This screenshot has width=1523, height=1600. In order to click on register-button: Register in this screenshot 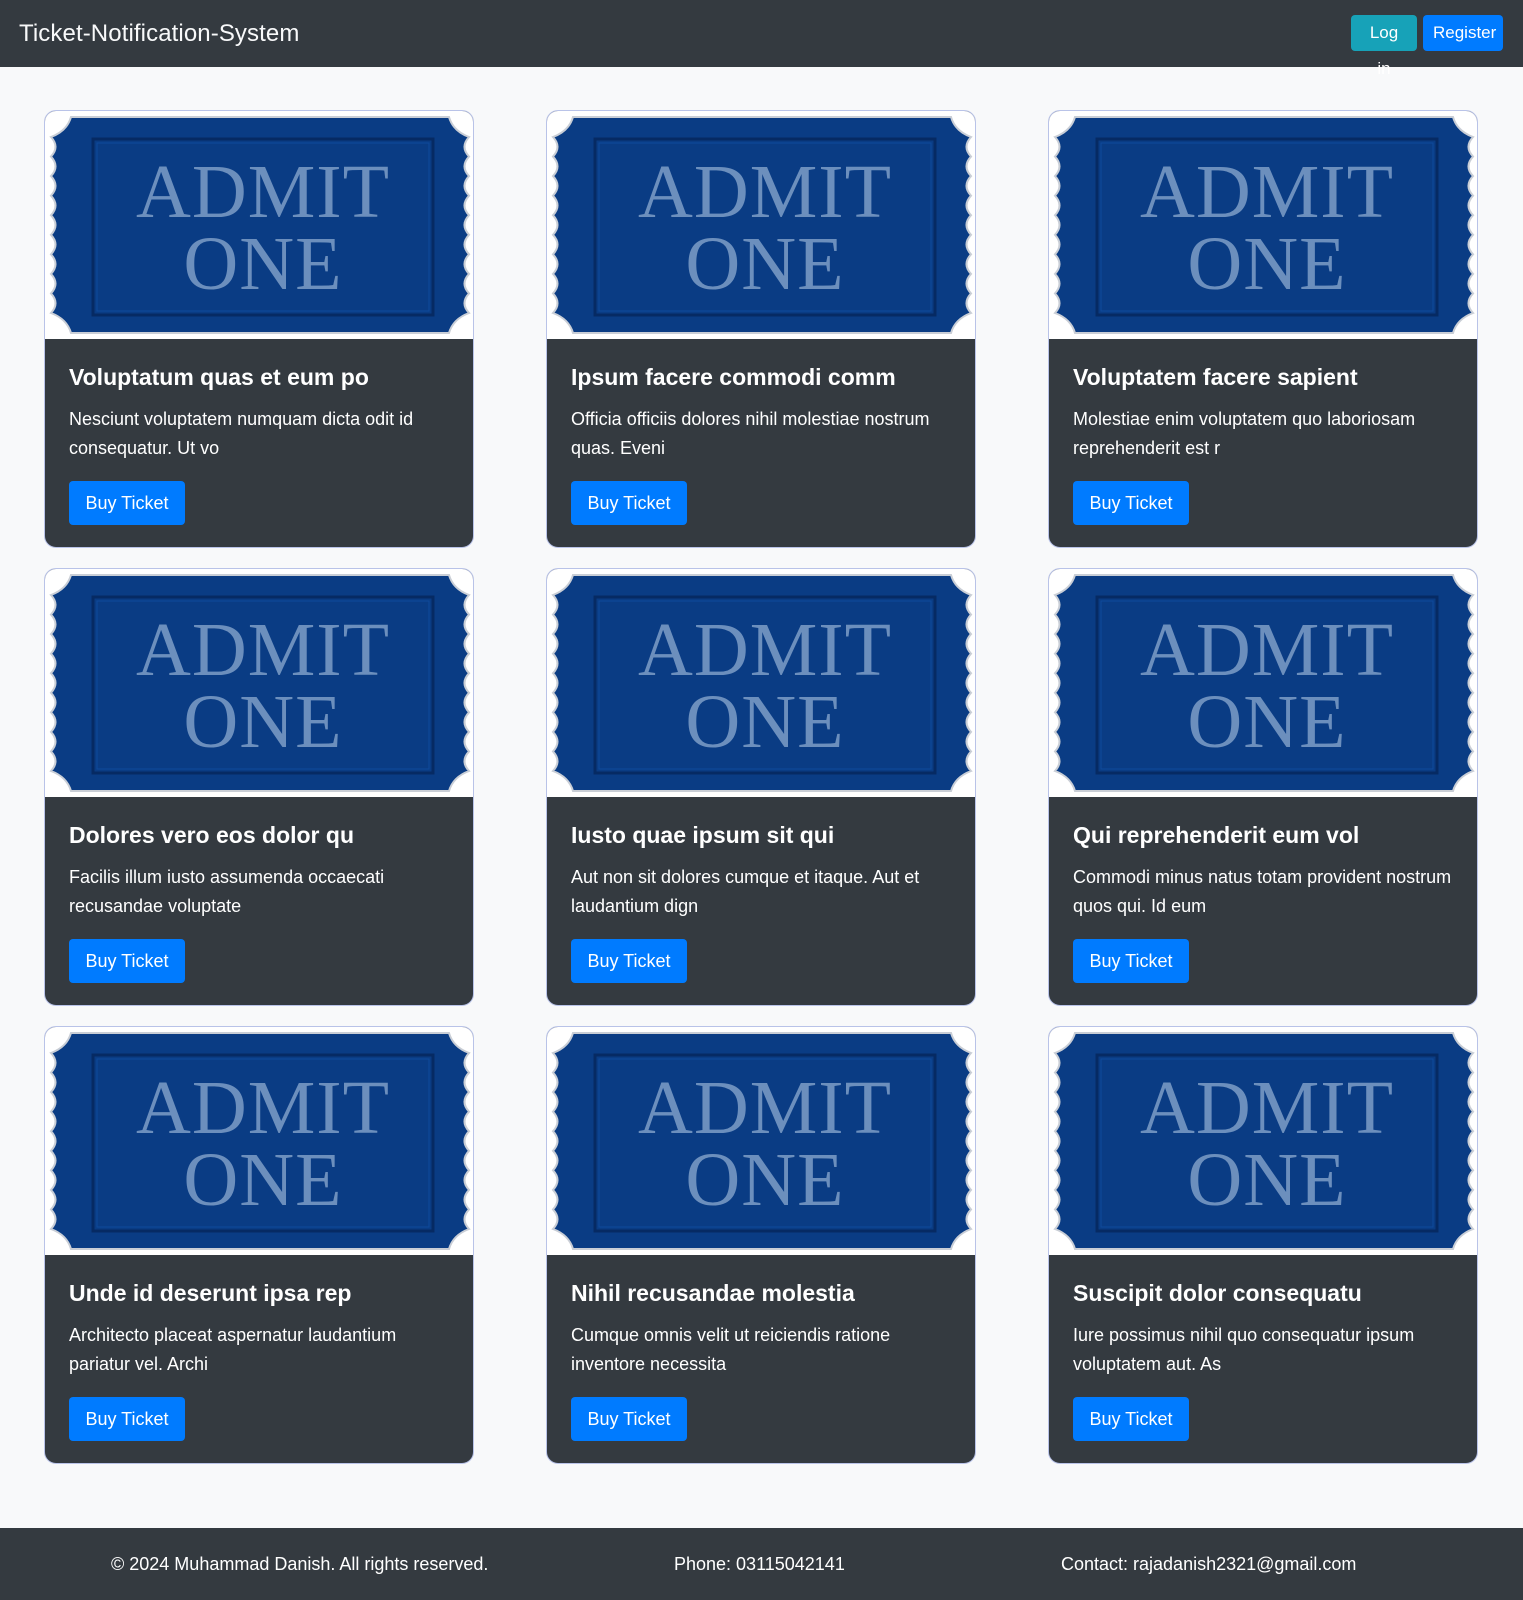, I will do `click(1463, 33)`.